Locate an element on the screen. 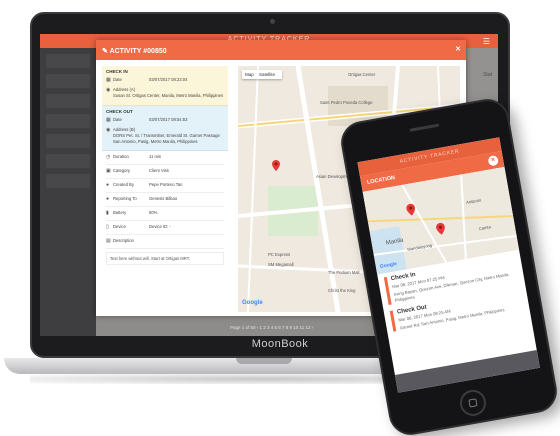 The width and height of the screenshot is (560, 436). note-icon: ▤ is located at coordinates (108, 241).